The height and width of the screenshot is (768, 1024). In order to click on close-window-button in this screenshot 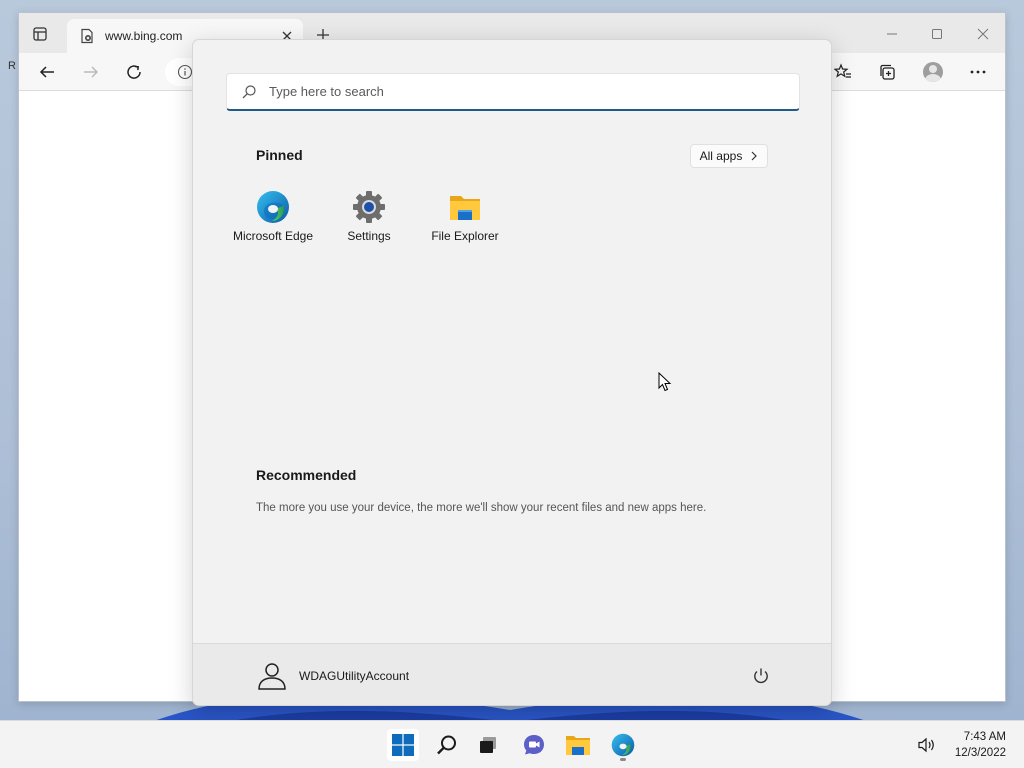, I will do `click(983, 34)`.